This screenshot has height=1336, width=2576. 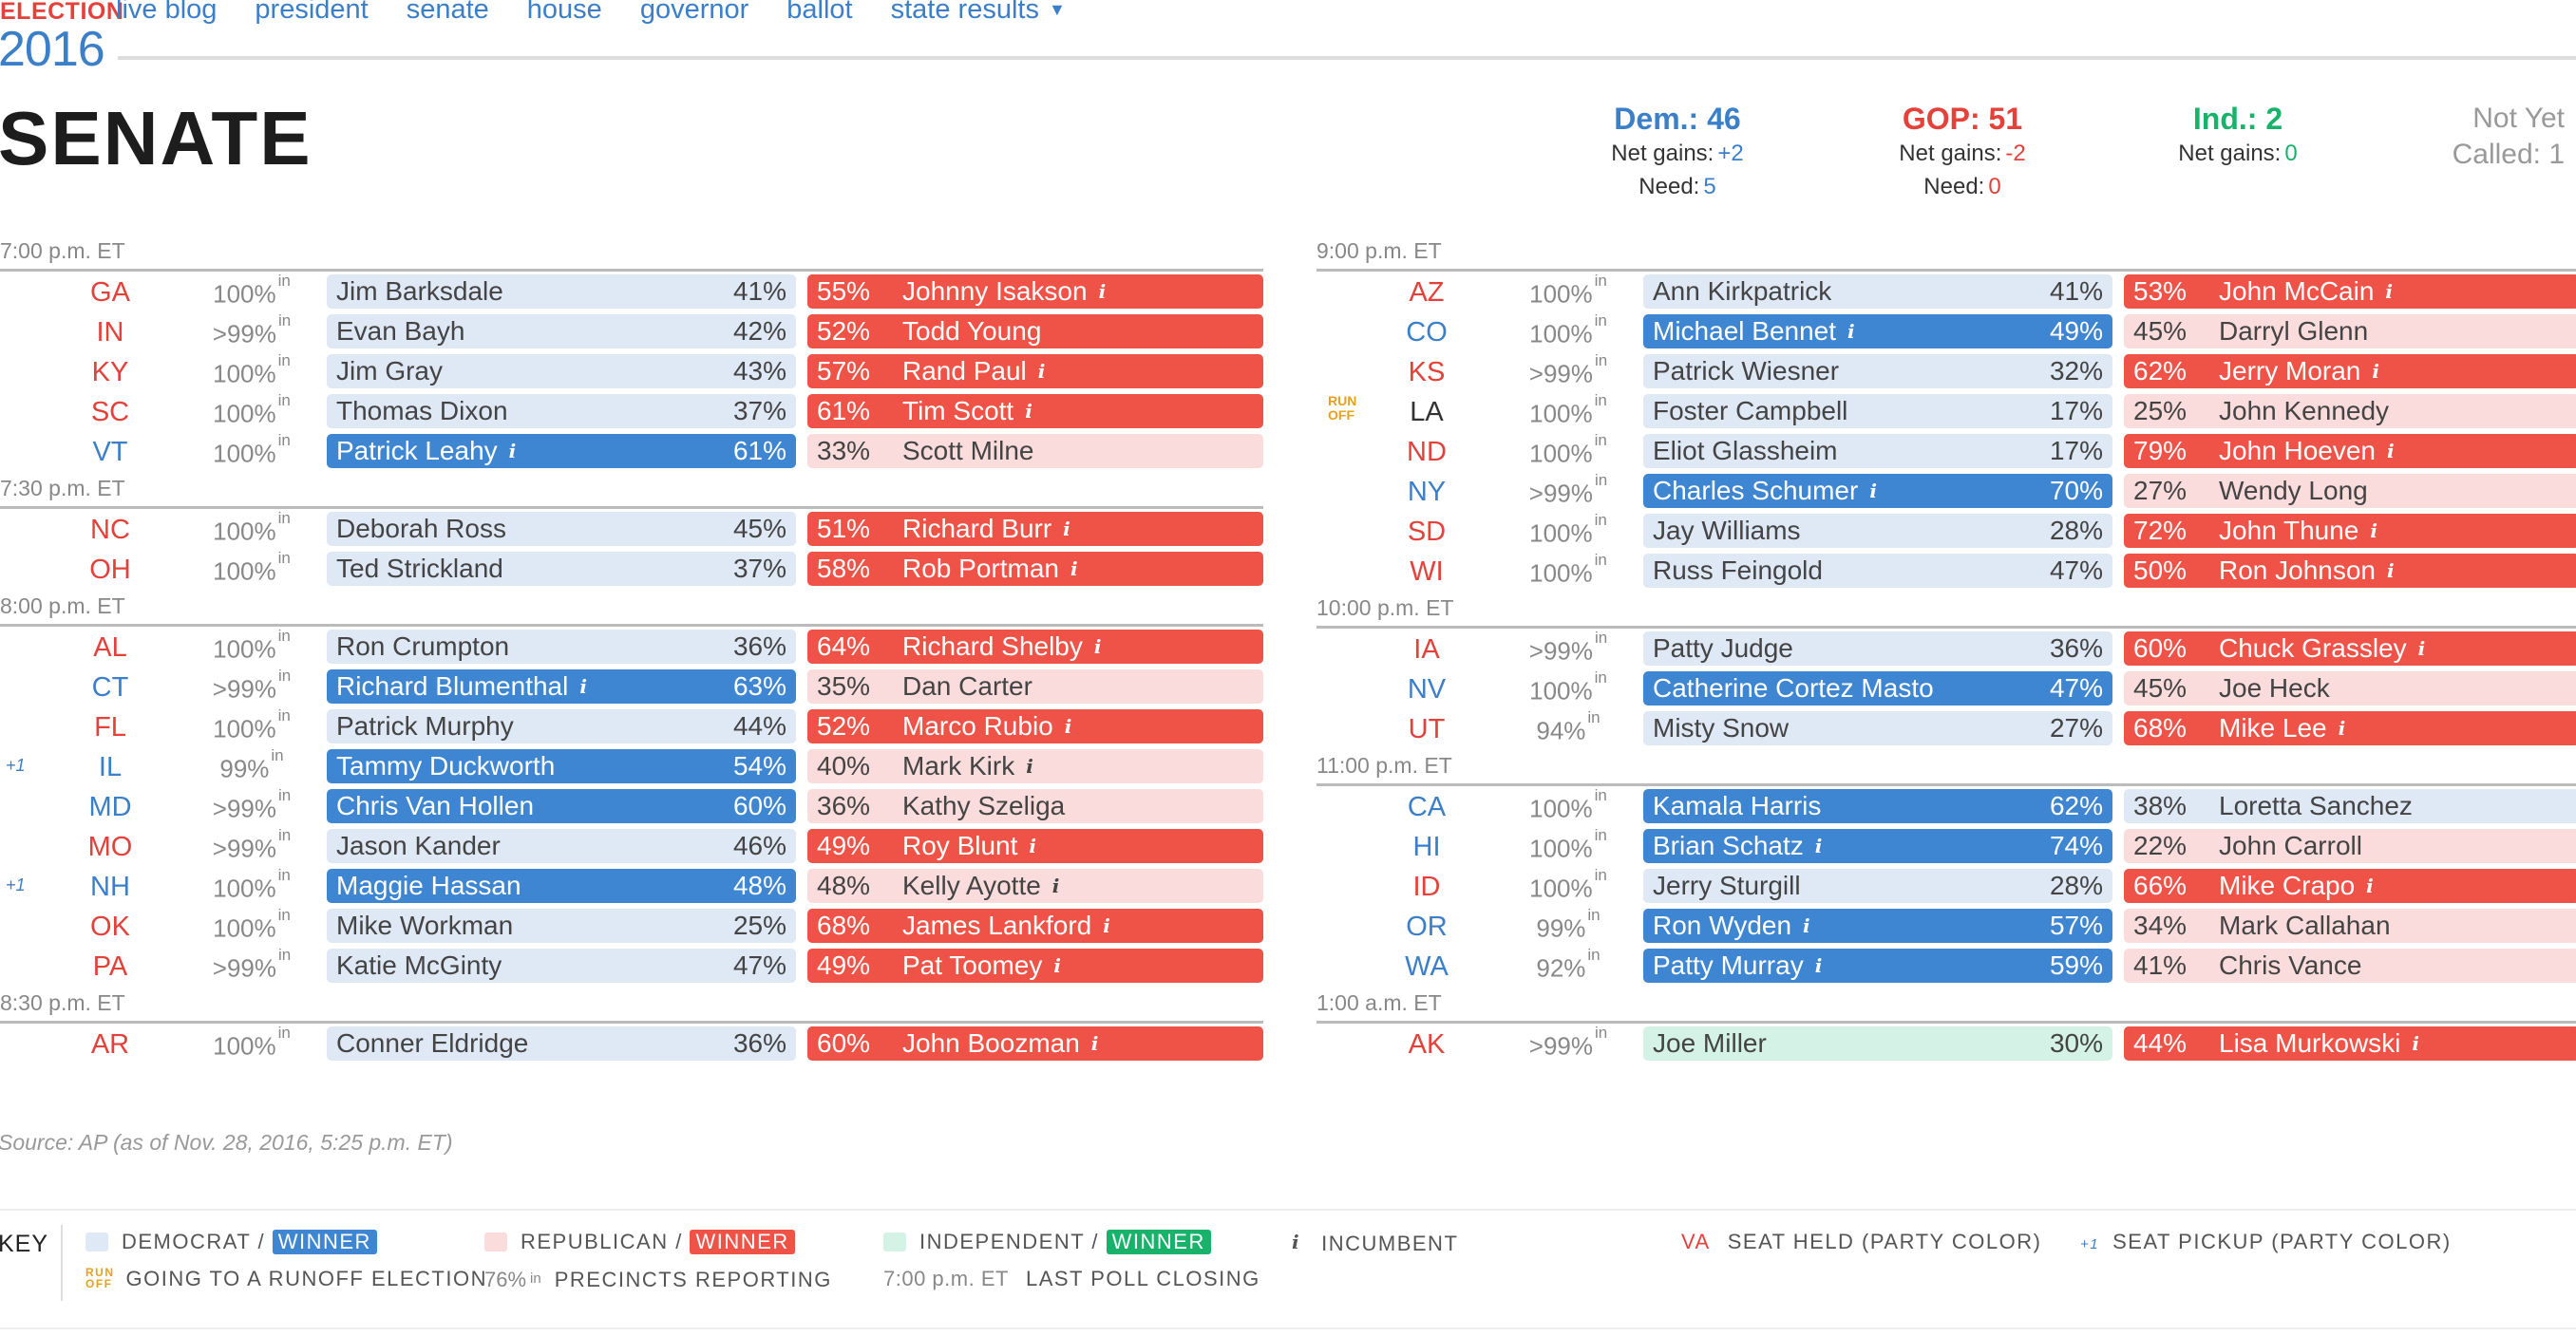 I want to click on key-republican-label: REPUBLICAN /, so click(x=602, y=1241).